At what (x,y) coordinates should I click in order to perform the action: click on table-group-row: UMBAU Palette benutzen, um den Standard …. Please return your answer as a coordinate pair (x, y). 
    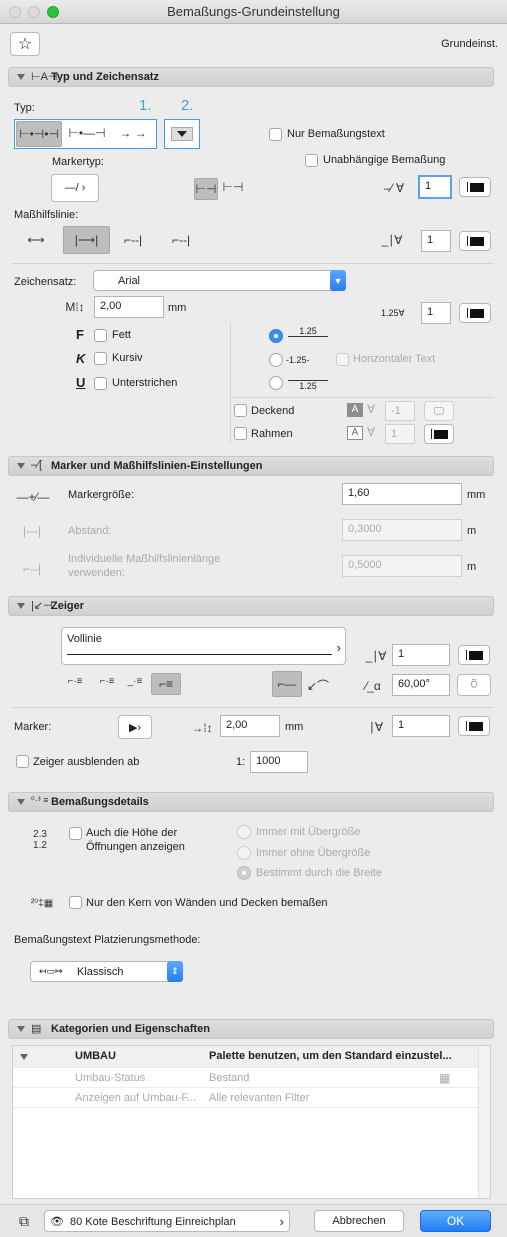
    Looking at the image, I should click on (245, 1057).